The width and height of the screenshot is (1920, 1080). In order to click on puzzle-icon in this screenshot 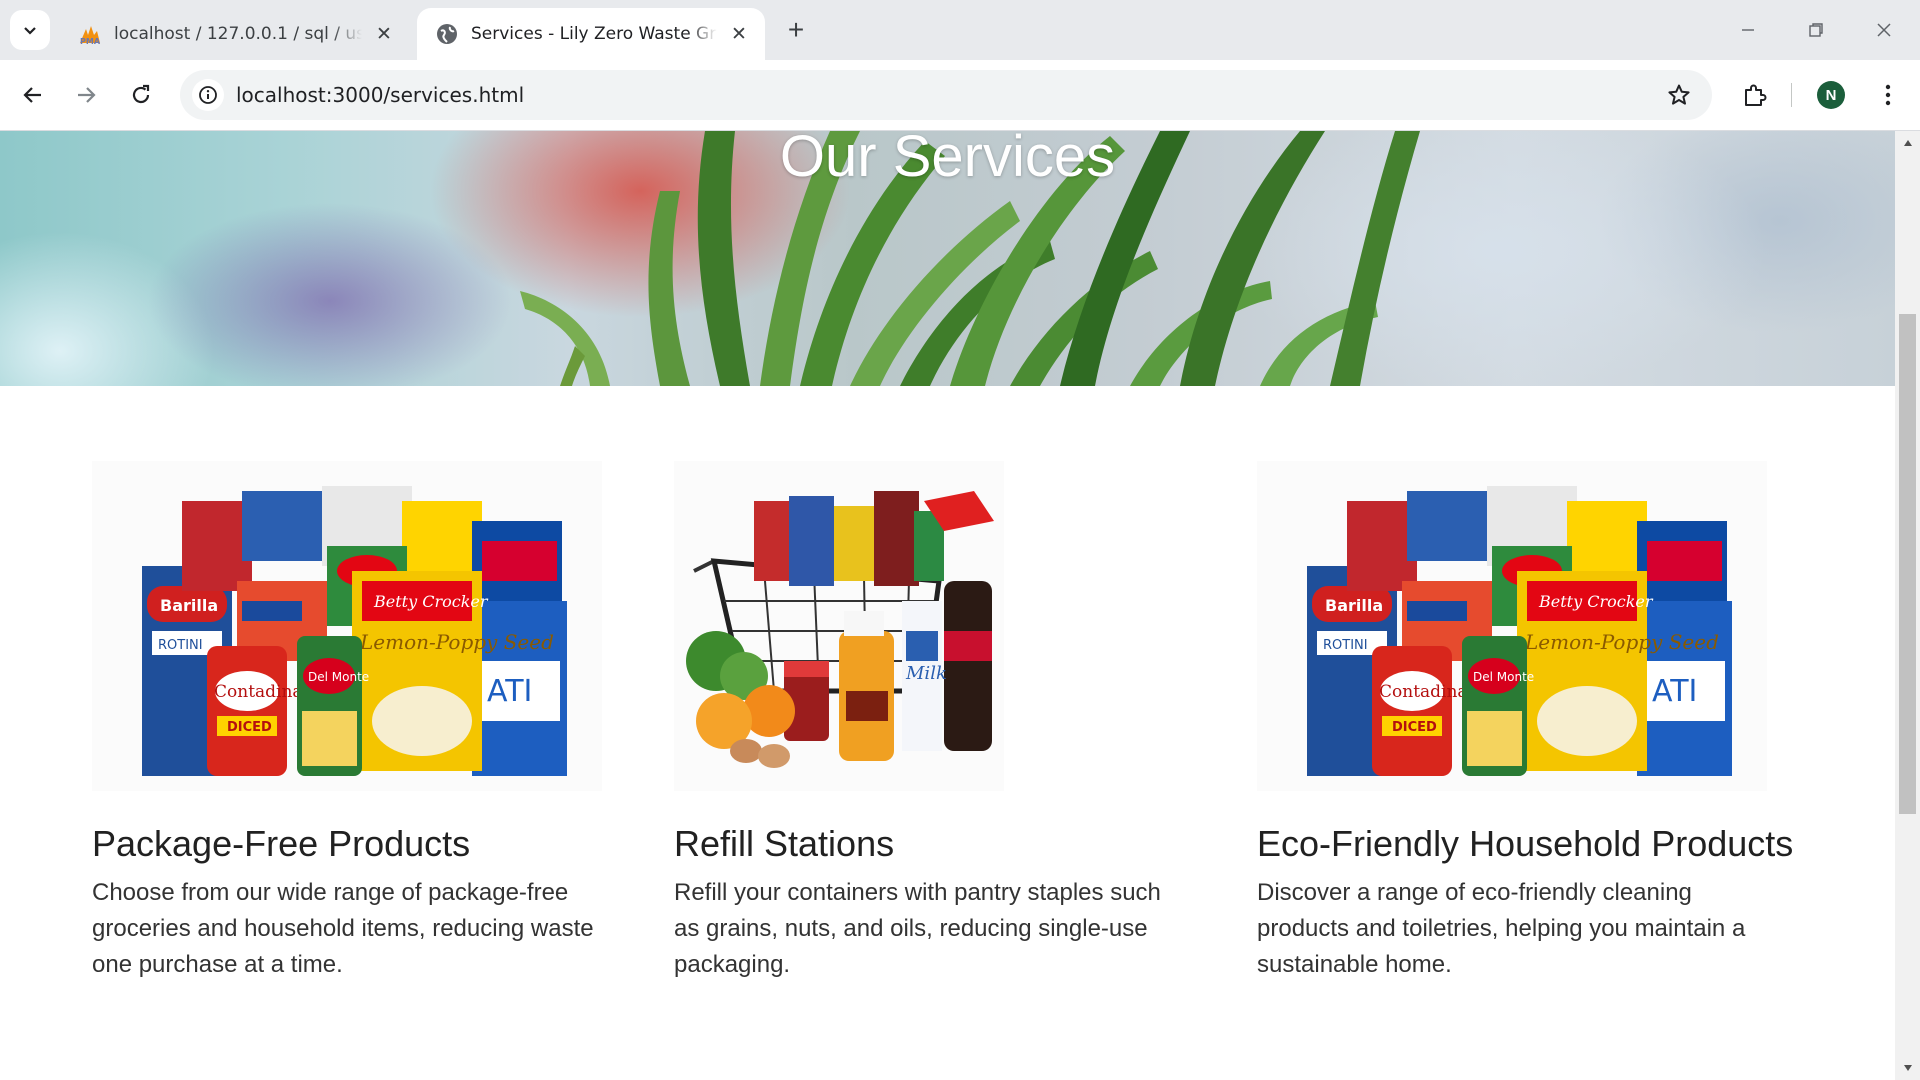, I will do `click(1756, 95)`.